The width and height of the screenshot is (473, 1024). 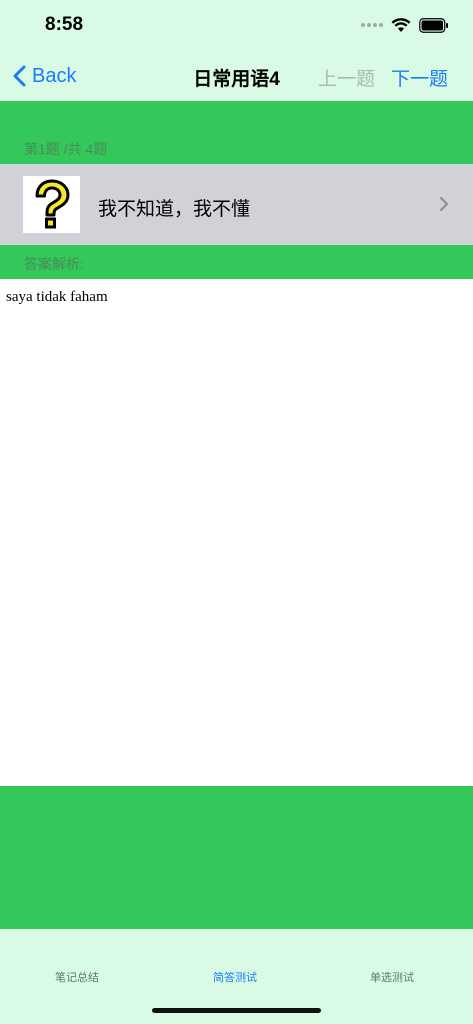 I want to click on tab-single-choice-test: 单选测试, so click(x=392, y=977).